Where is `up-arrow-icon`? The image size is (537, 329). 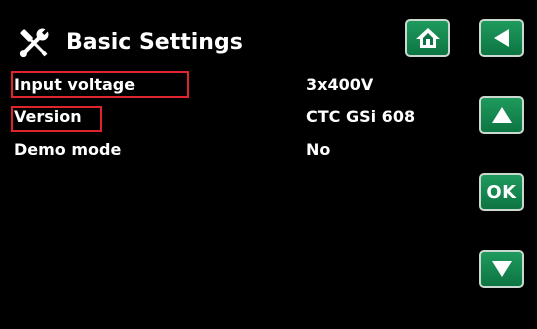
up-arrow-icon is located at coordinates (502, 115).